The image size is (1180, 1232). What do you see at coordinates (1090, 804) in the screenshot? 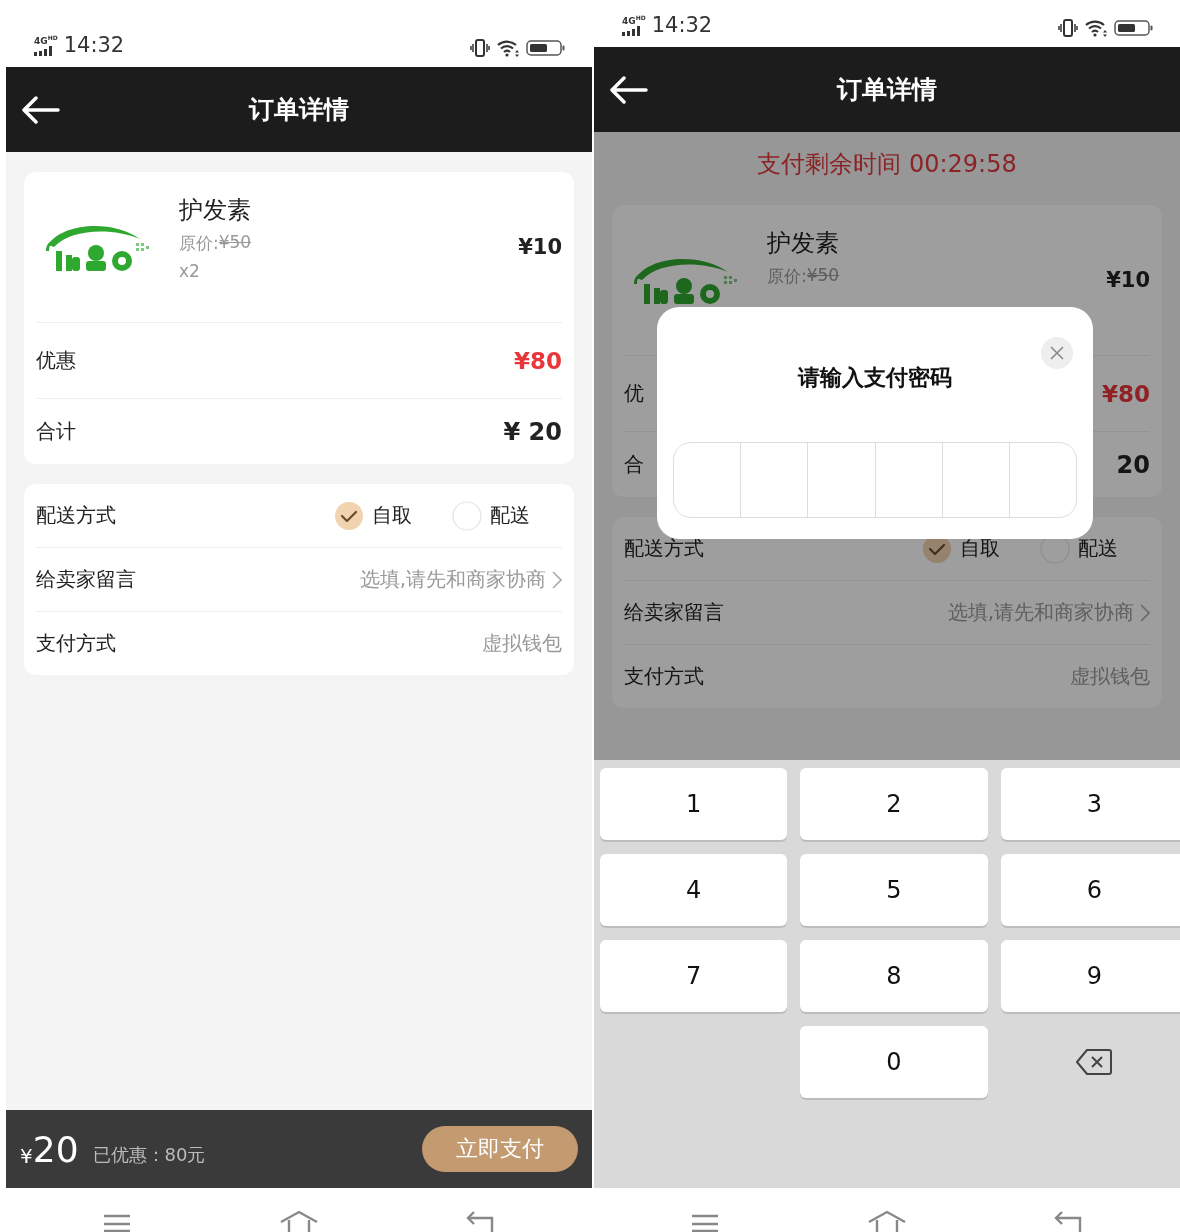
I see `keypad-key: 3` at bounding box center [1090, 804].